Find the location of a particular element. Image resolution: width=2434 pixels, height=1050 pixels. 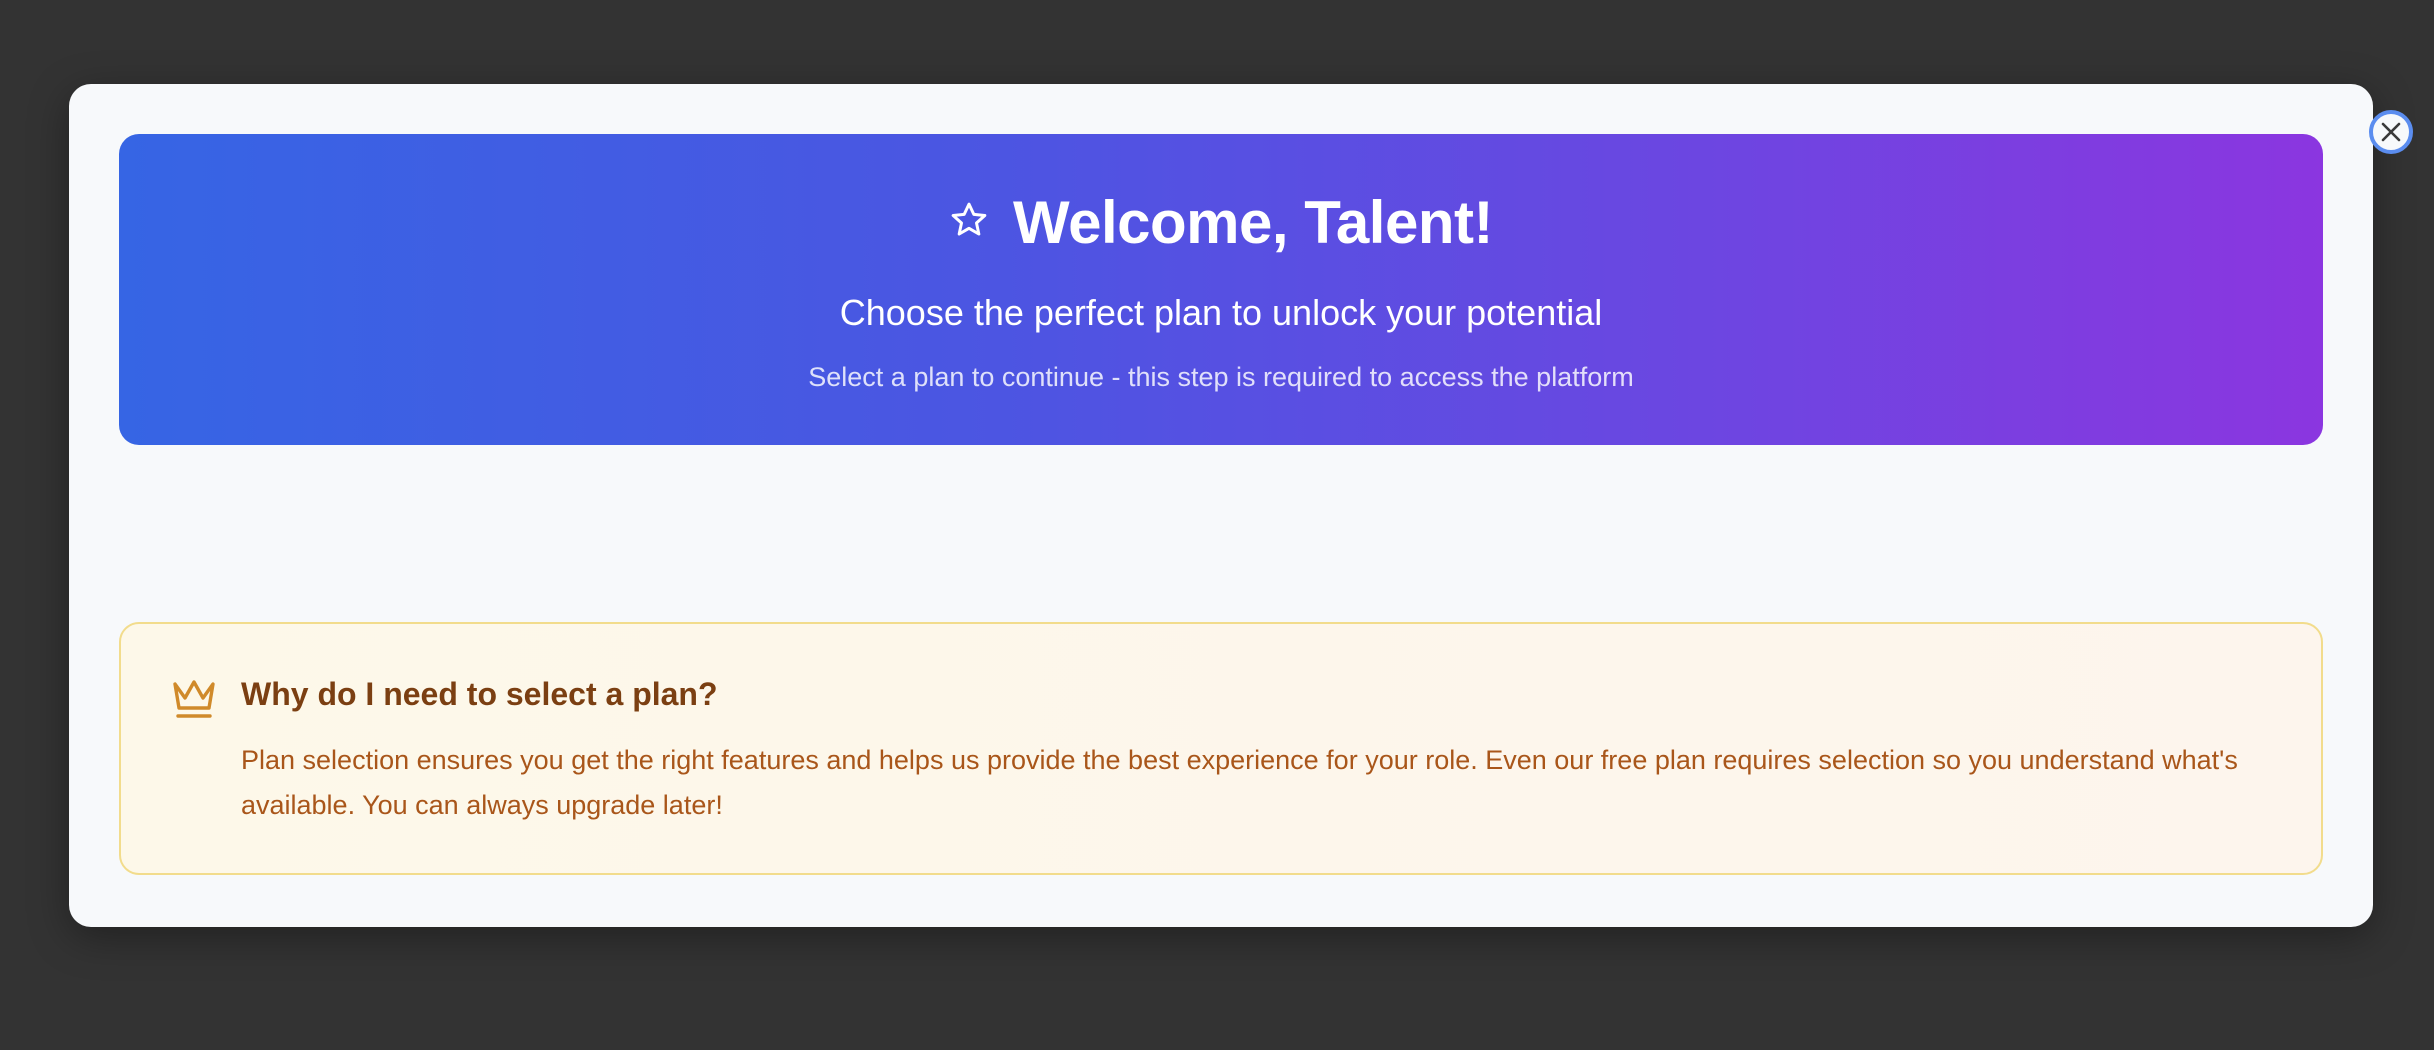

crown-icon is located at coordinates (194, 700).